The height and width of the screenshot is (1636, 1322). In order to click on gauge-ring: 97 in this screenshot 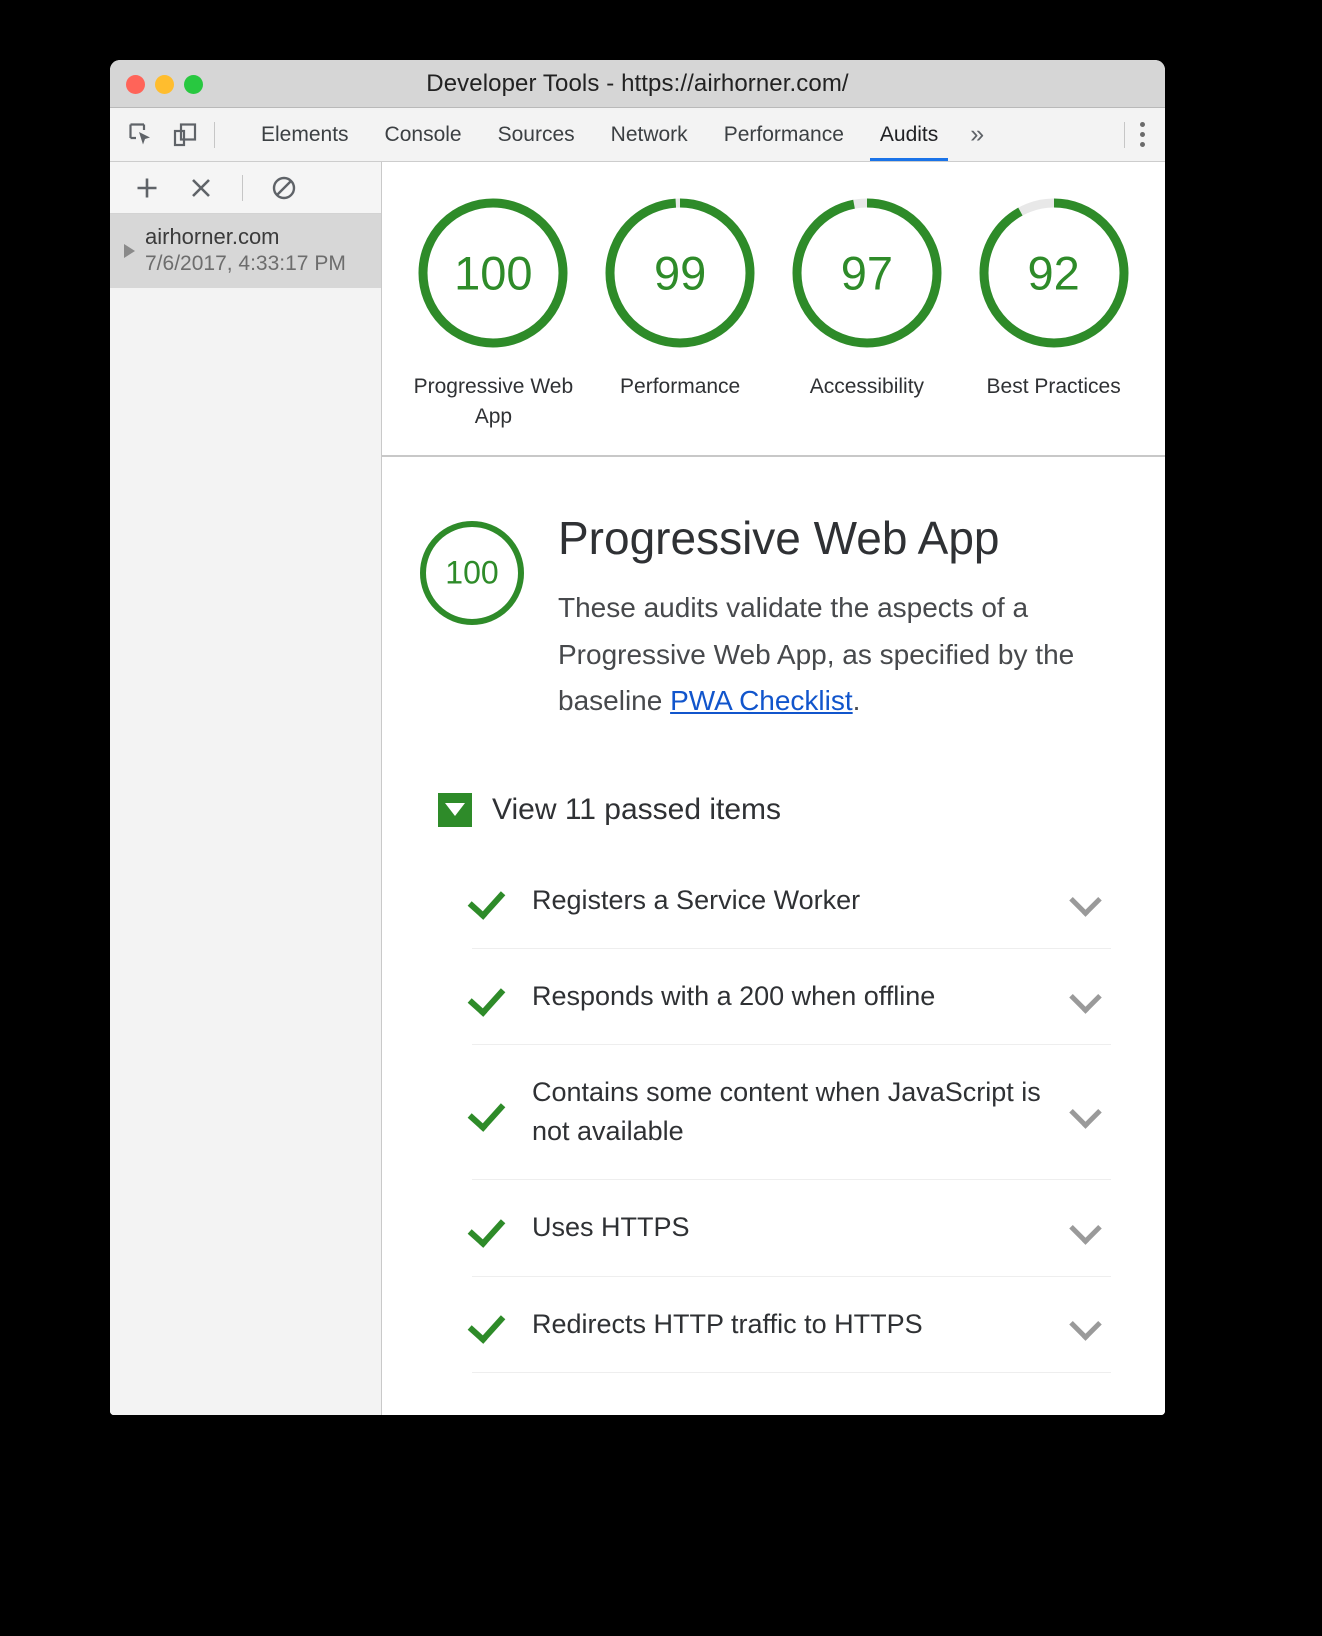, I will do `click(867, 273)`.